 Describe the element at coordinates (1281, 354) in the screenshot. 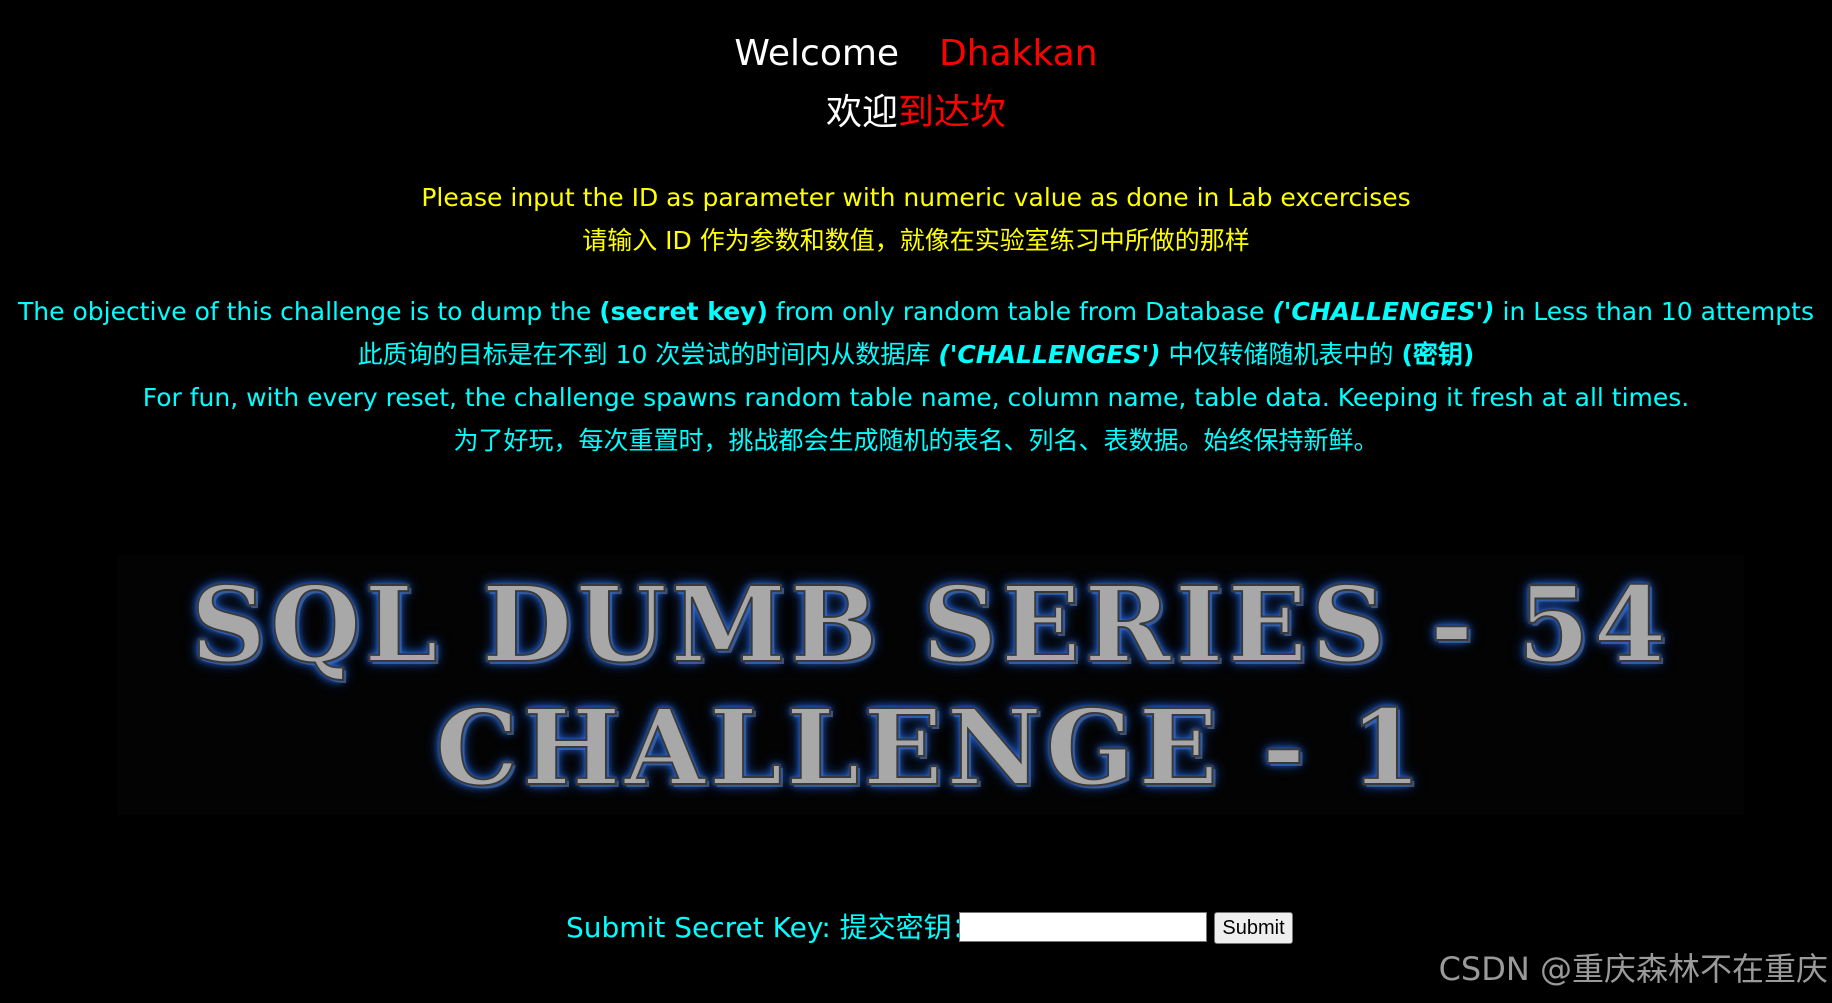

I see `objective-cn-part2: 中仅转储随机表中的` at that location.